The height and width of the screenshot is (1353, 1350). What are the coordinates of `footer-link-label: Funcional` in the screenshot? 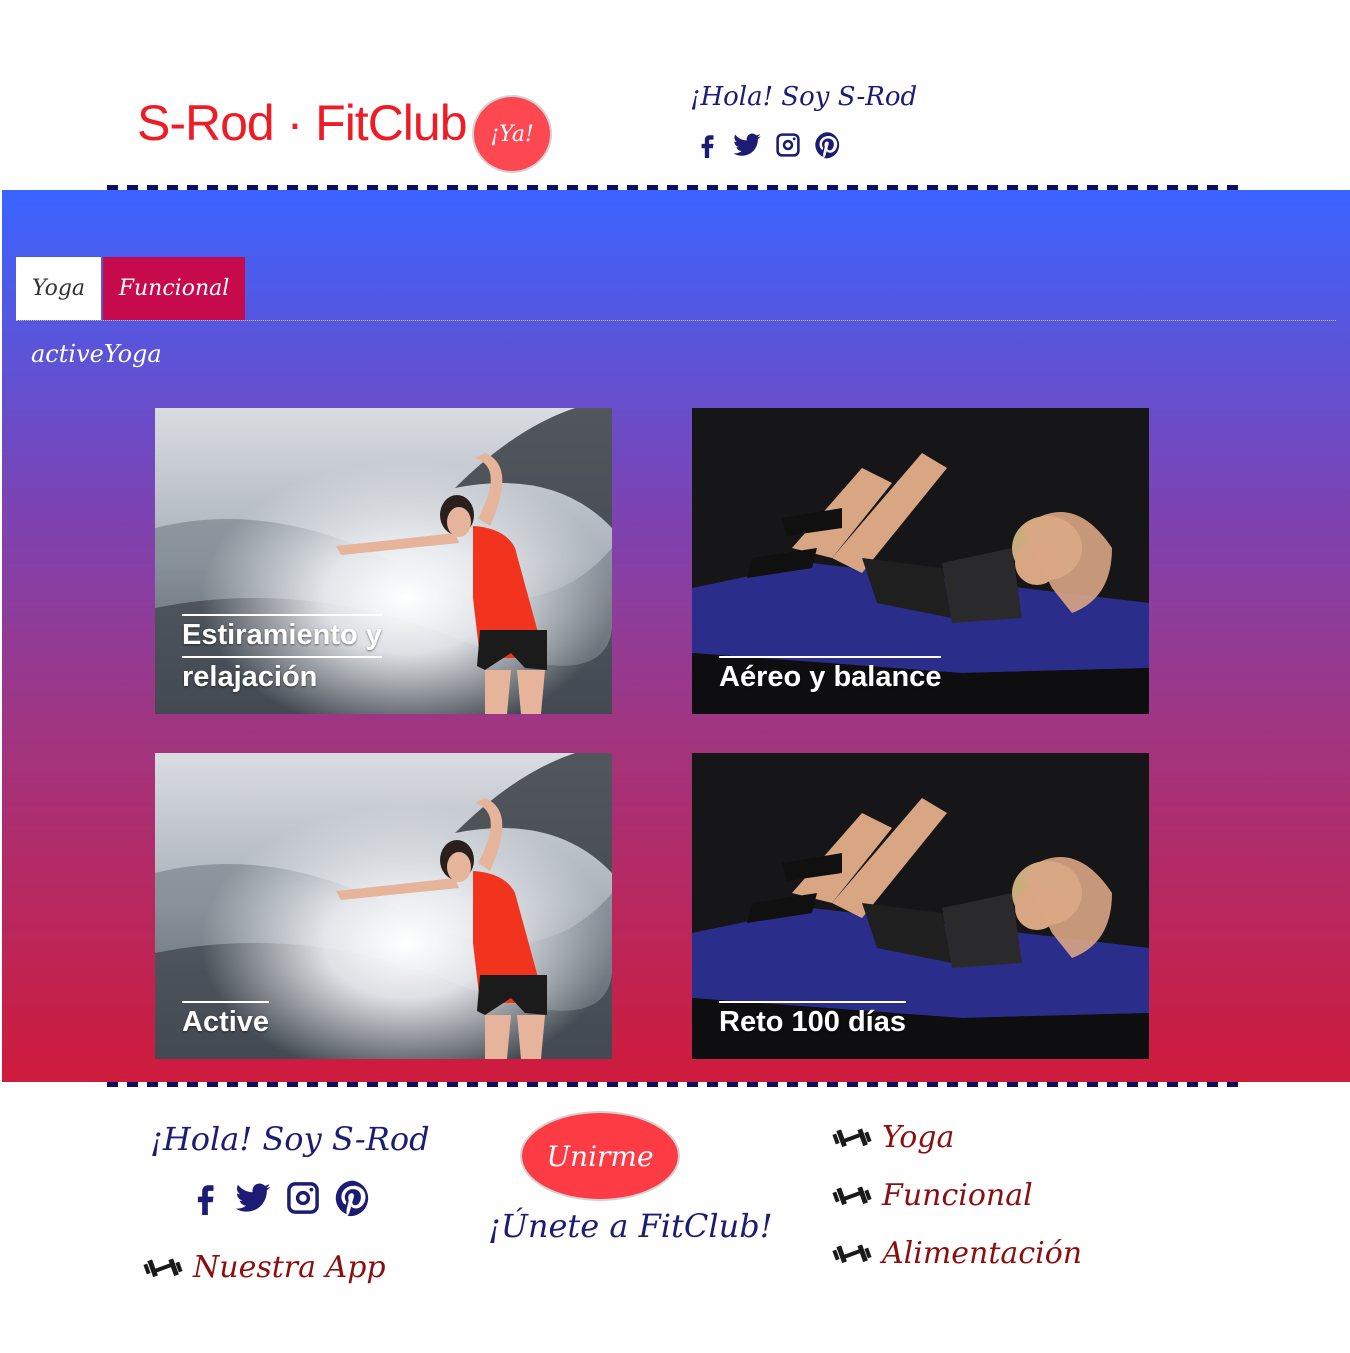 It's located at (957, 1195).